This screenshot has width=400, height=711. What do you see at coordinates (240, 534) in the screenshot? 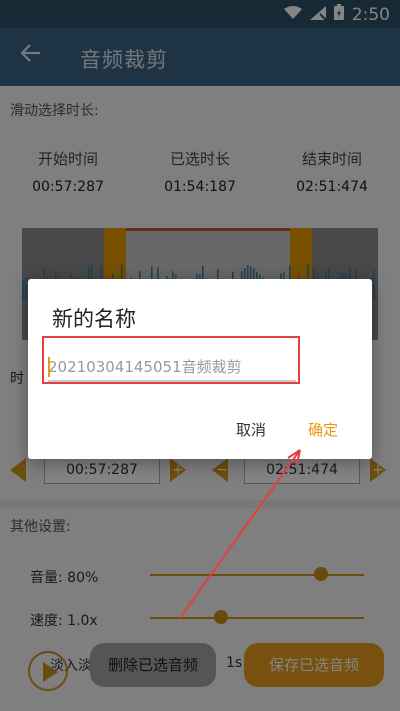
I see `annotation-arrow` at bounding box center [240, 534].